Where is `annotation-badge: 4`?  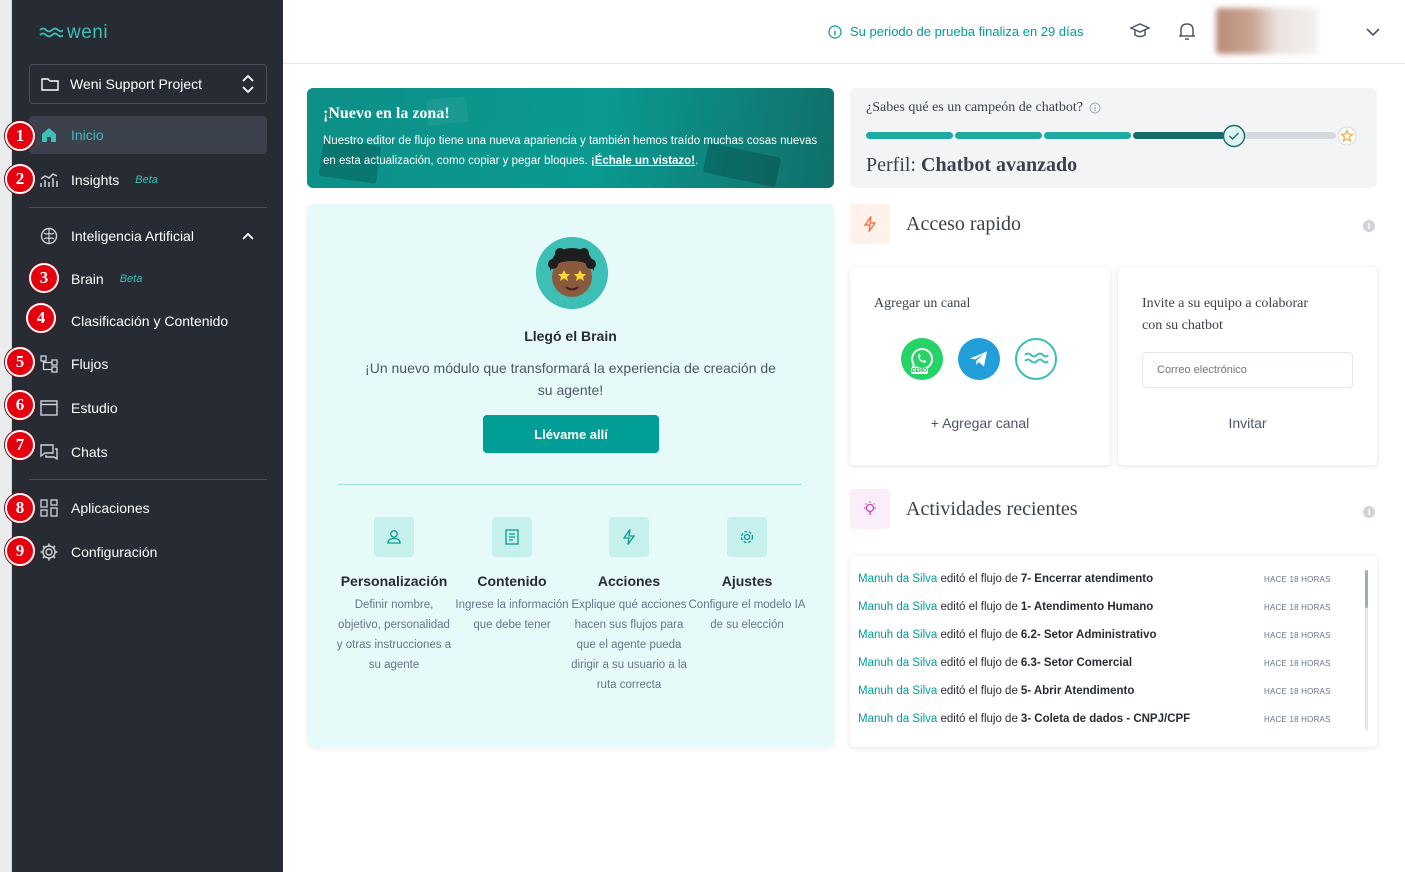
annotation-badge: 4 is located at coordinates (41, 318).